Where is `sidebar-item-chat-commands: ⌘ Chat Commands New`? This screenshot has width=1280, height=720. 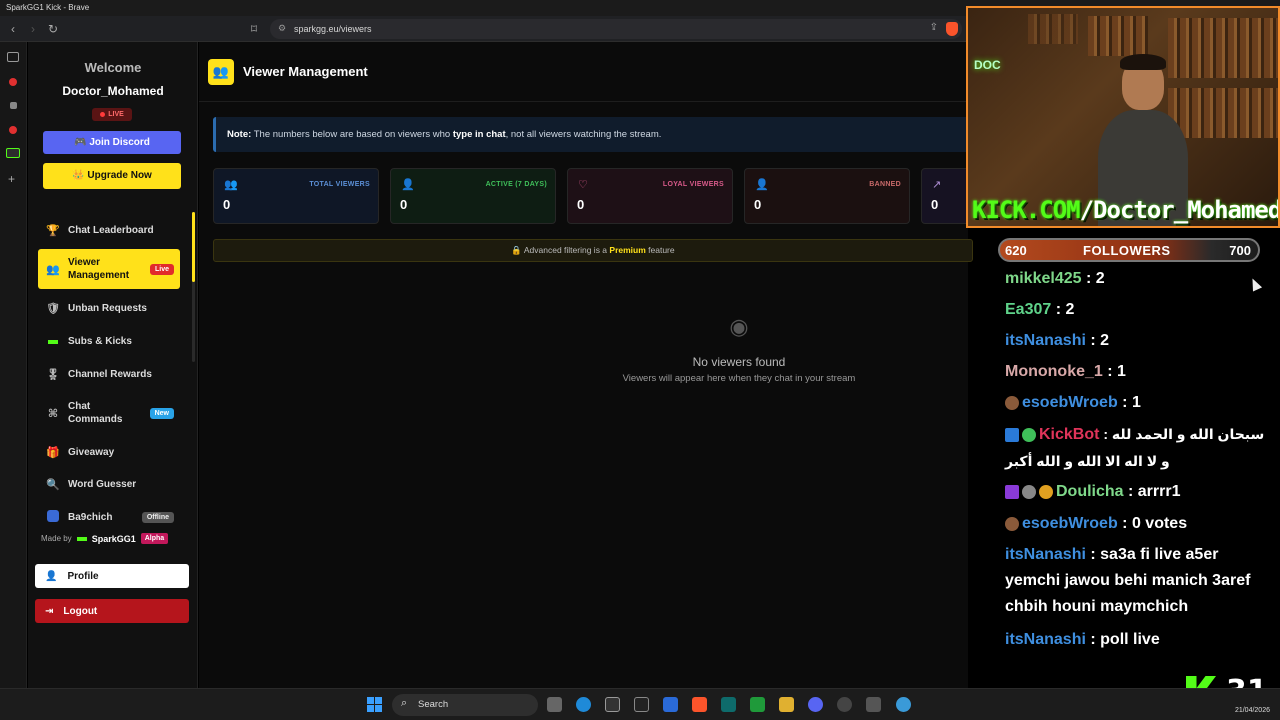 sidebar-item-chat-commands: ⌘ Chat Commands New is located at coordinates (109, 413).